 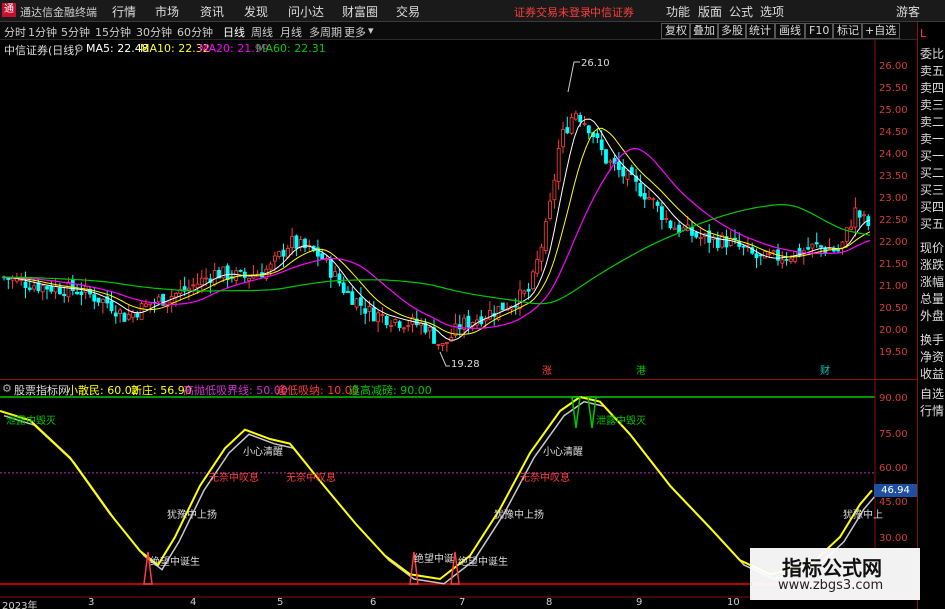 I want to click on x-axis-label: 7, so click(x=462, y=602).